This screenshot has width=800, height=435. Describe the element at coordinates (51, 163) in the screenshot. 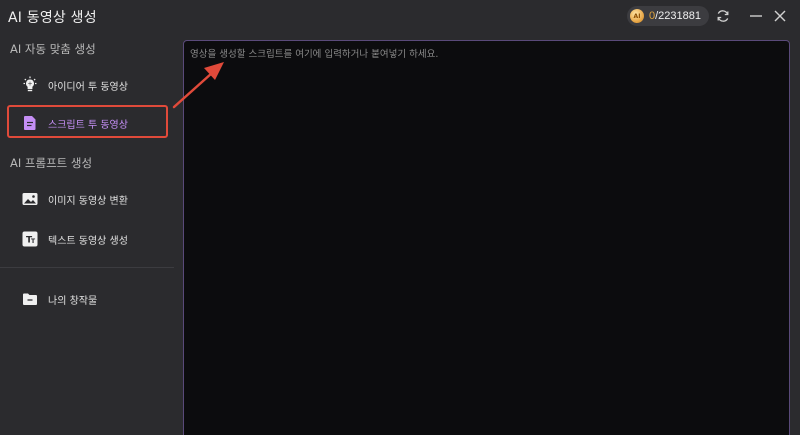

I see `section-title-prompt: AI 프롬프트 생성` at that location.